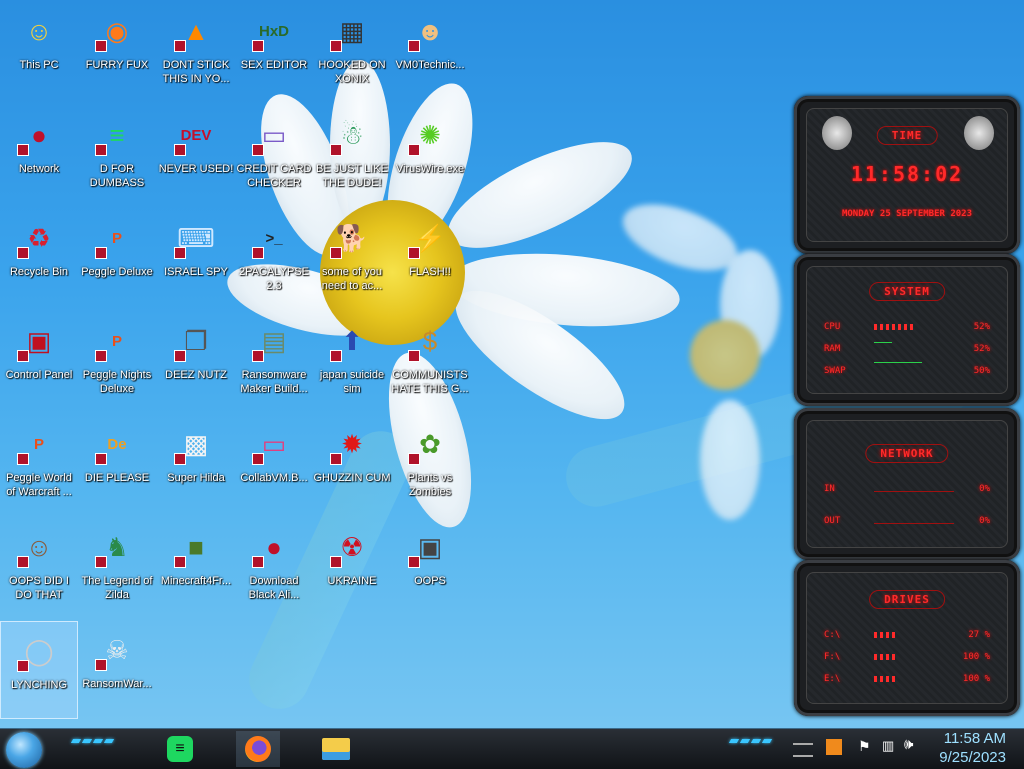  I want to click on desktop-icon: ✹ GHUZZIN CUM, so click(352, 464).